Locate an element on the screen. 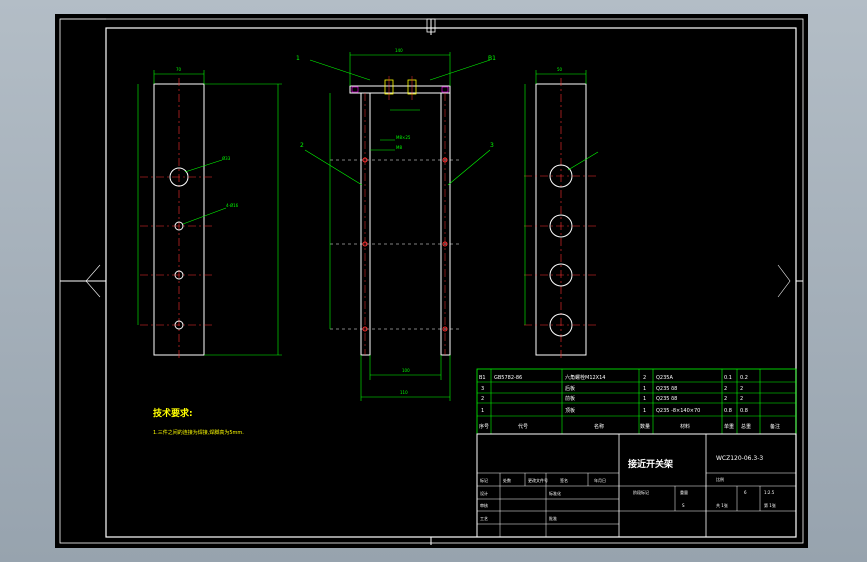 The width and height of the screenshot is (867, 562). bom-header-cell: 总重 is located at coordinates (746, 426).